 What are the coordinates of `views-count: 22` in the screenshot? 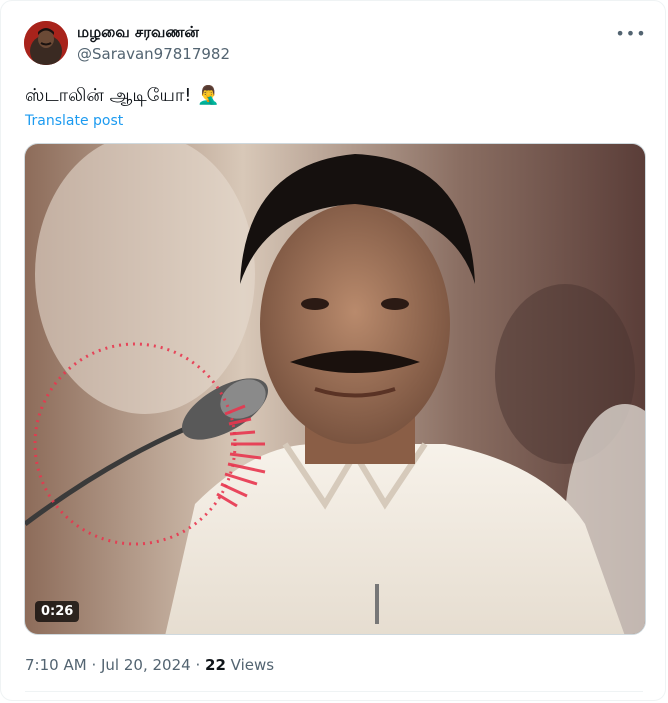 It's located at (215, 665).